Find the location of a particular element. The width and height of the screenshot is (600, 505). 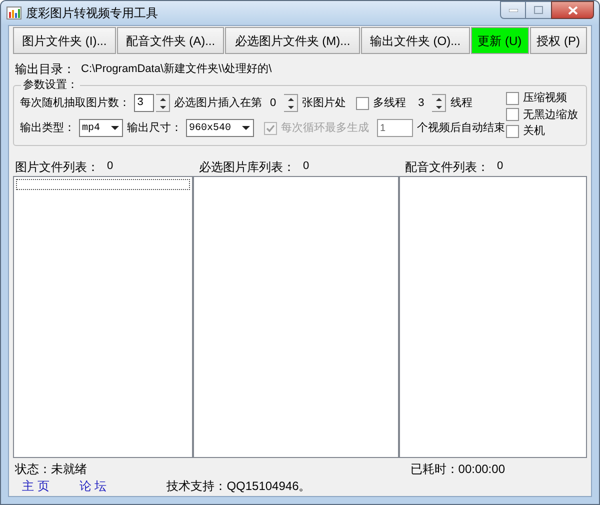

toolbar-button: 授权 (P) is located at coordinates (559, 40).